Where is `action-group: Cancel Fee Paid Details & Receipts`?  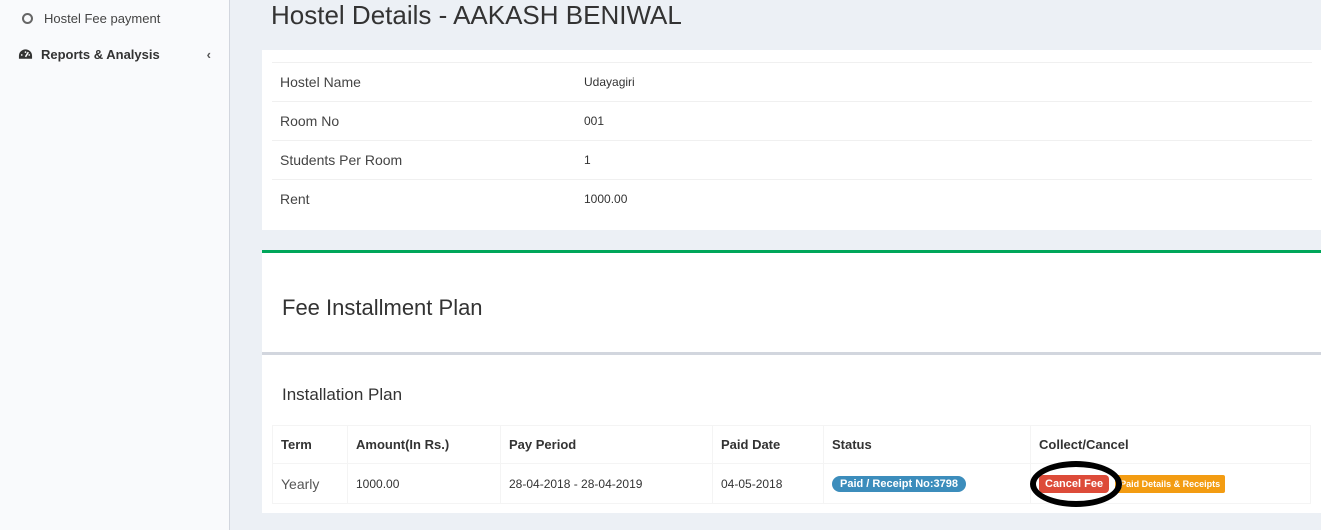
action-group: Cancel Fee Paid Details & Receipts is located at coordinates (1170, 483).